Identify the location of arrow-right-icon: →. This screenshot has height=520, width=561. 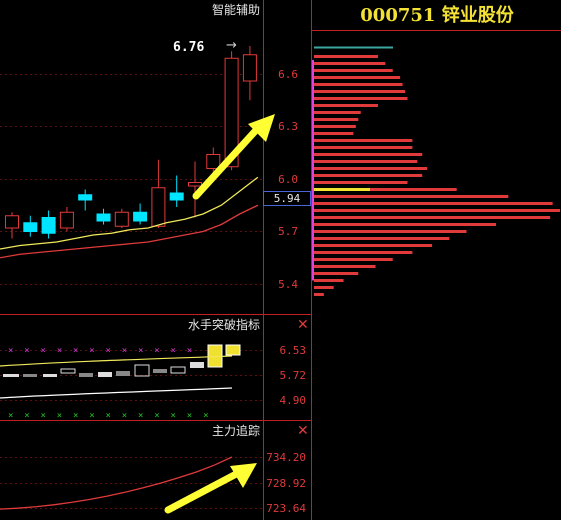
(231, 45).